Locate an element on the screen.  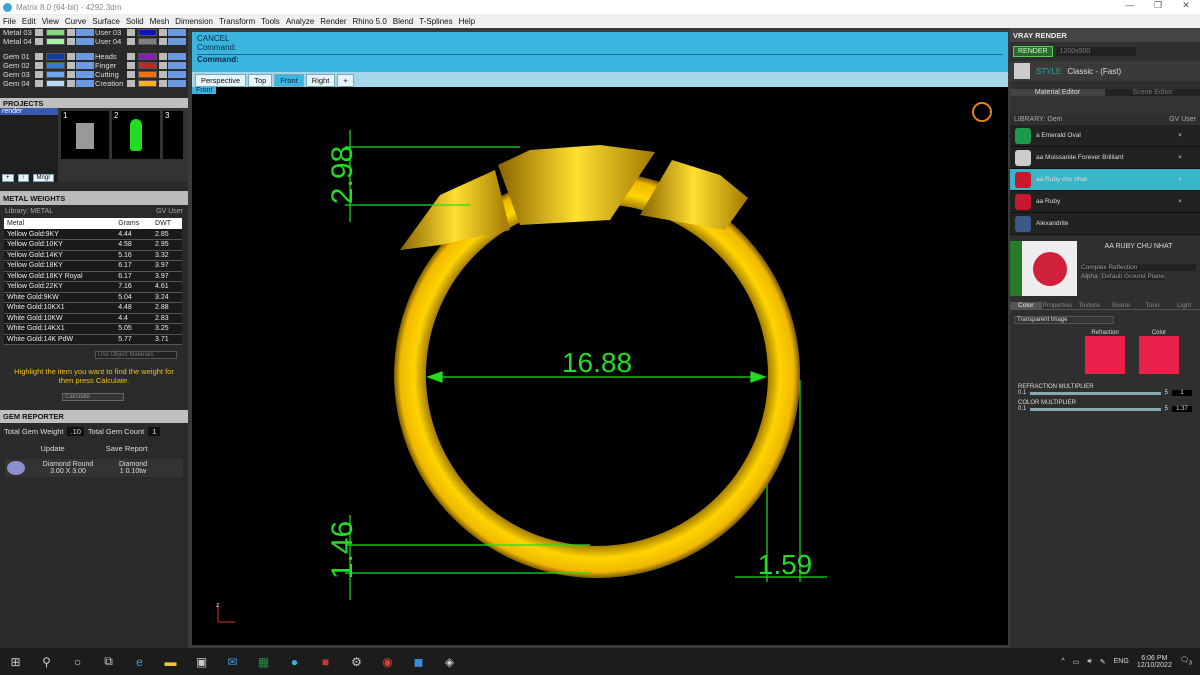
layer-row: Metal 03 is located at coordinates (49, 32).